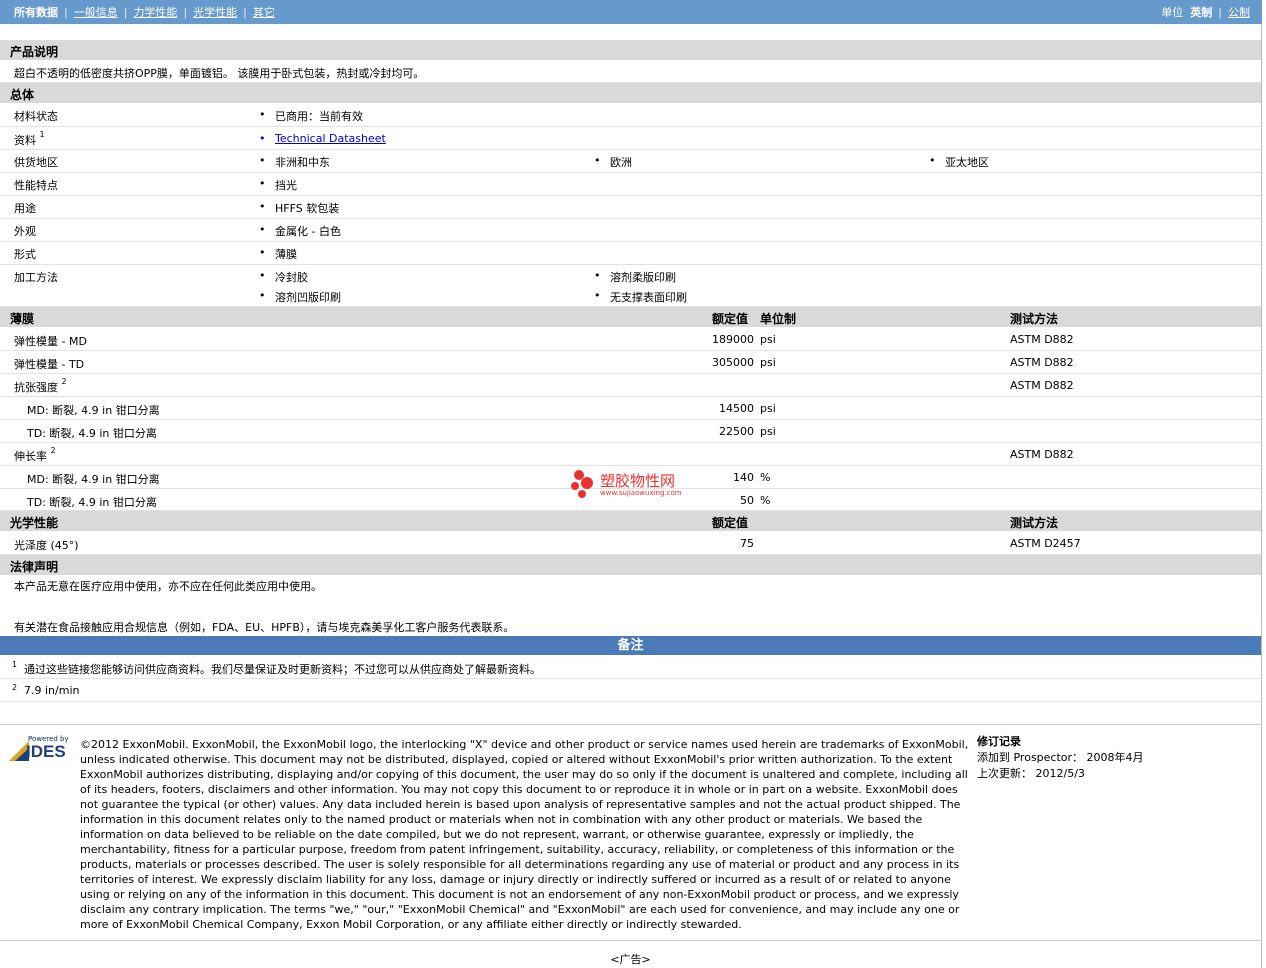 Image resolution: width=1266 pixels, height=968 pixels. Describe the element at coordinates (999, 741) in the screenshot. I see `revision-heading: 修订记录` at that location.